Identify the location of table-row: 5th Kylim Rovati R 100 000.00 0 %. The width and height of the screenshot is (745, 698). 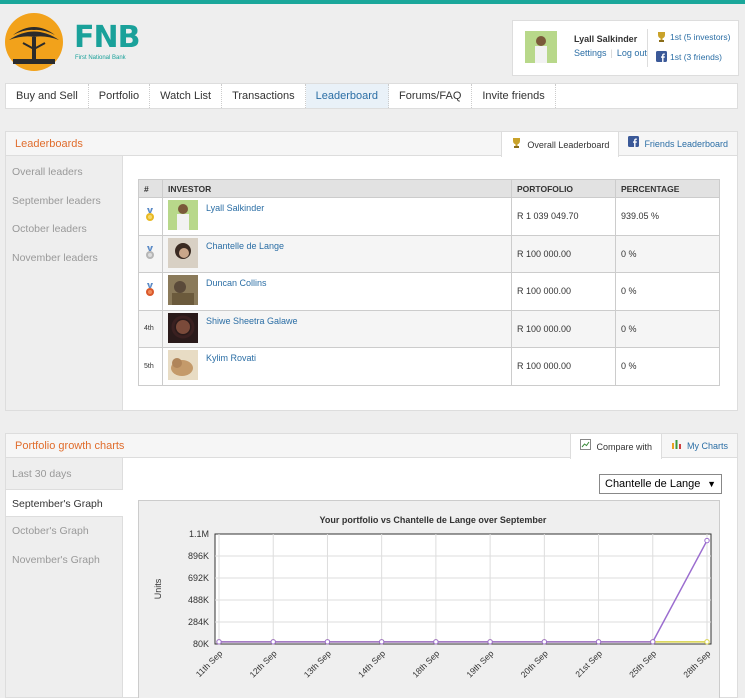
(429, 366).